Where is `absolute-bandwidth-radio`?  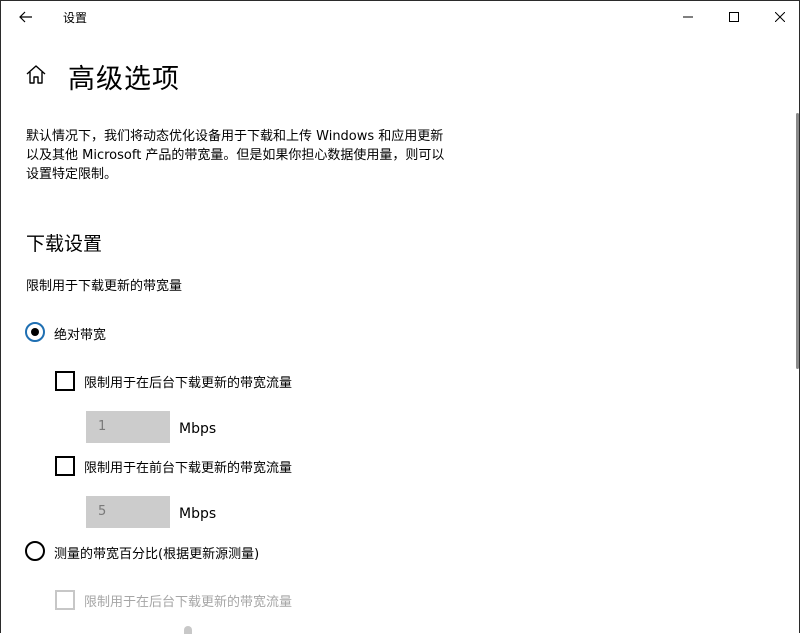 absolute-bandwidth-radio is located at coordinates (35, 332).